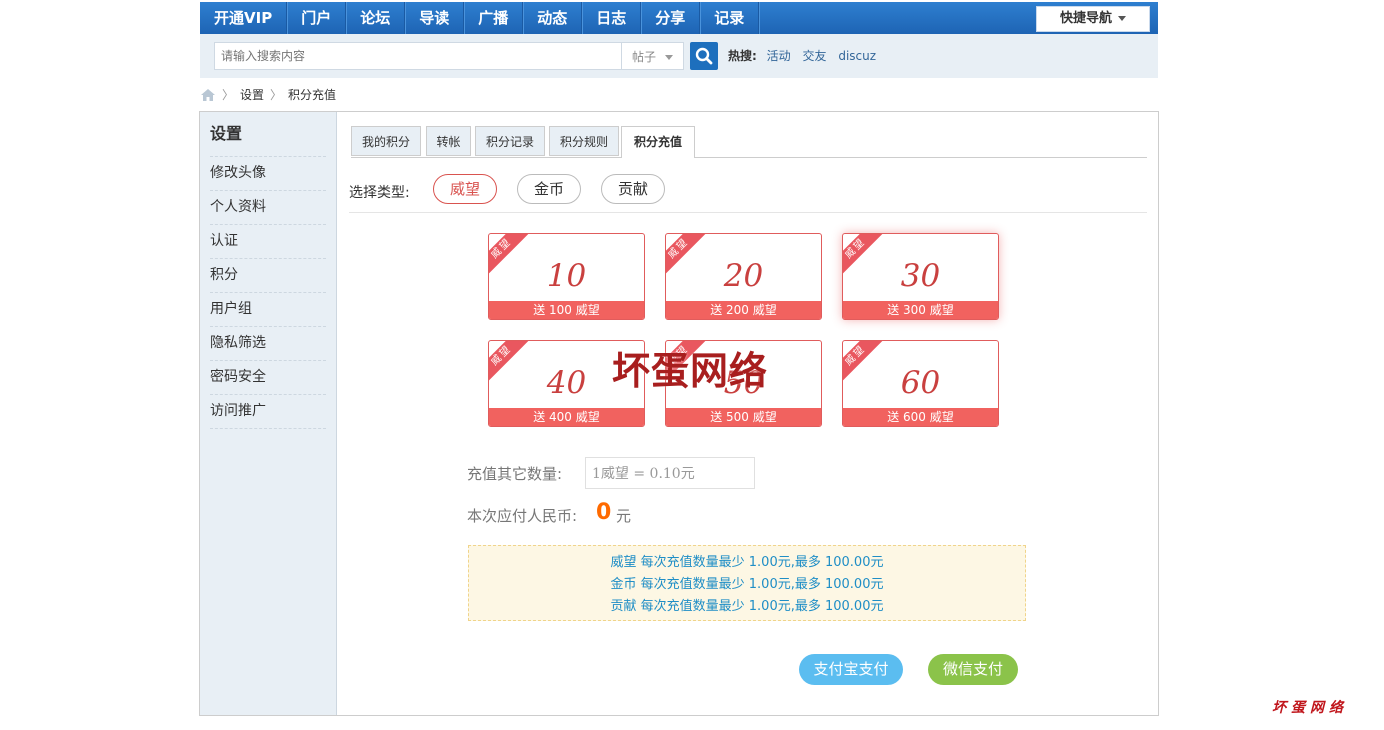 The height and width of the screenshot is (730, 1384). Describe the element at coordinates (312, 95) in the screenshot. I see `breadcrumb-current: 积分充值` at that location.